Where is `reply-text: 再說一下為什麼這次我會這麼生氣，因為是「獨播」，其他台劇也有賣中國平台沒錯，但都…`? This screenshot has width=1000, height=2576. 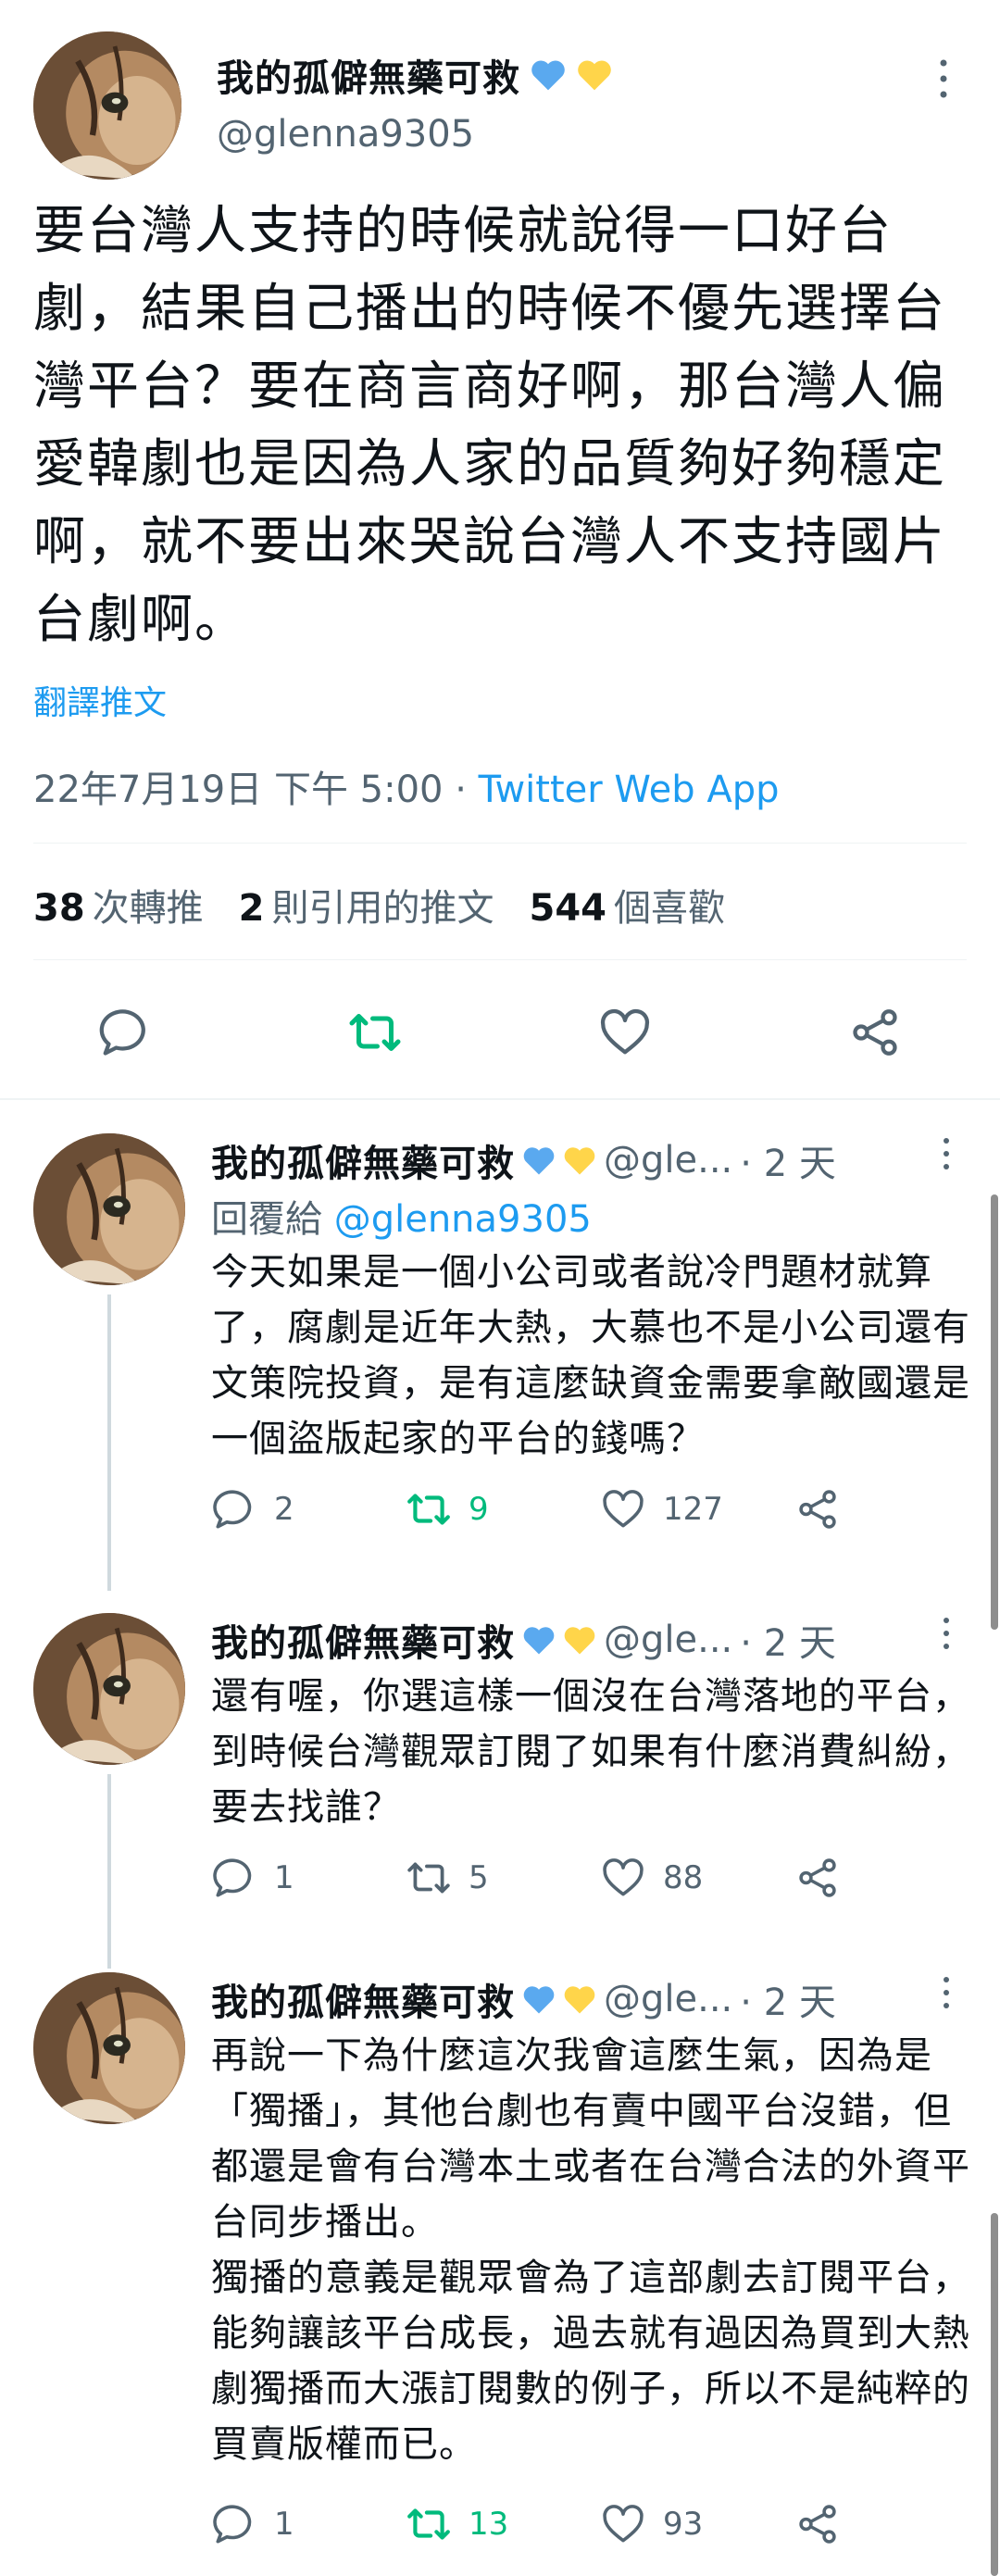
reply-text: 再說一下為什麼這次我會這麼生氣，因為是「獨播」，其他台劇也有賣中國平台沒錯，但都… is located at coordinates (590, 2250).